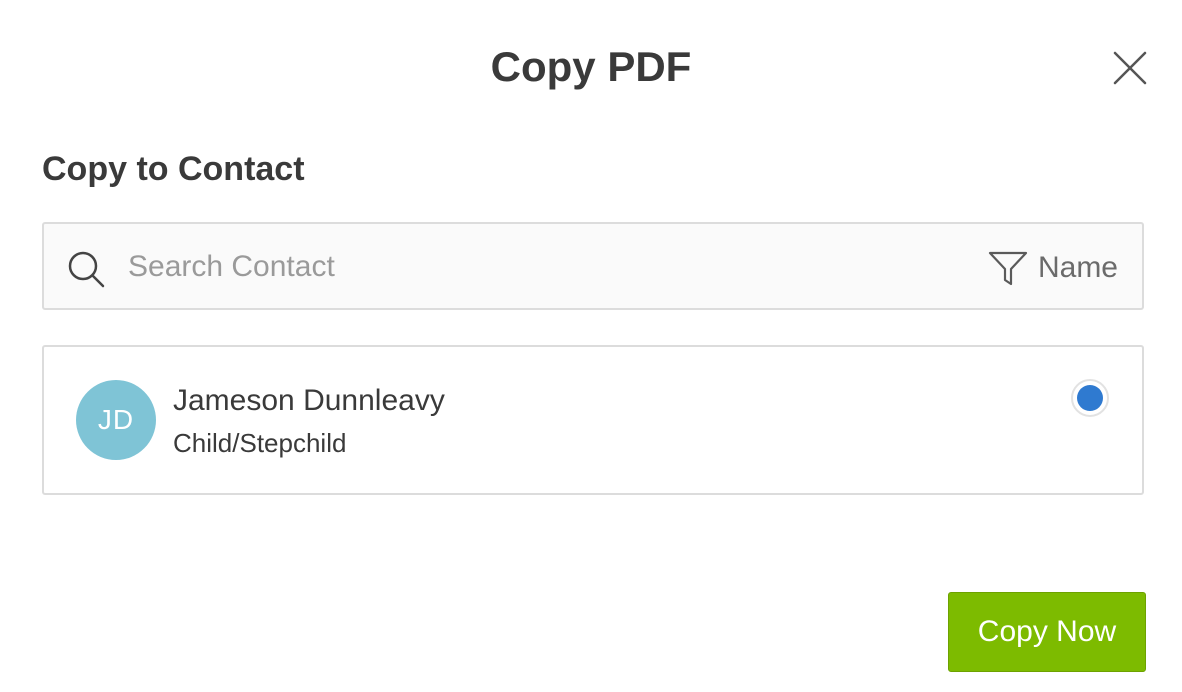 This screenshot has width=1182, height=692. What do you see at coordinates (116, 420) in the screenshot?
I see `avatar: JD` at bounding box center [116, 420].